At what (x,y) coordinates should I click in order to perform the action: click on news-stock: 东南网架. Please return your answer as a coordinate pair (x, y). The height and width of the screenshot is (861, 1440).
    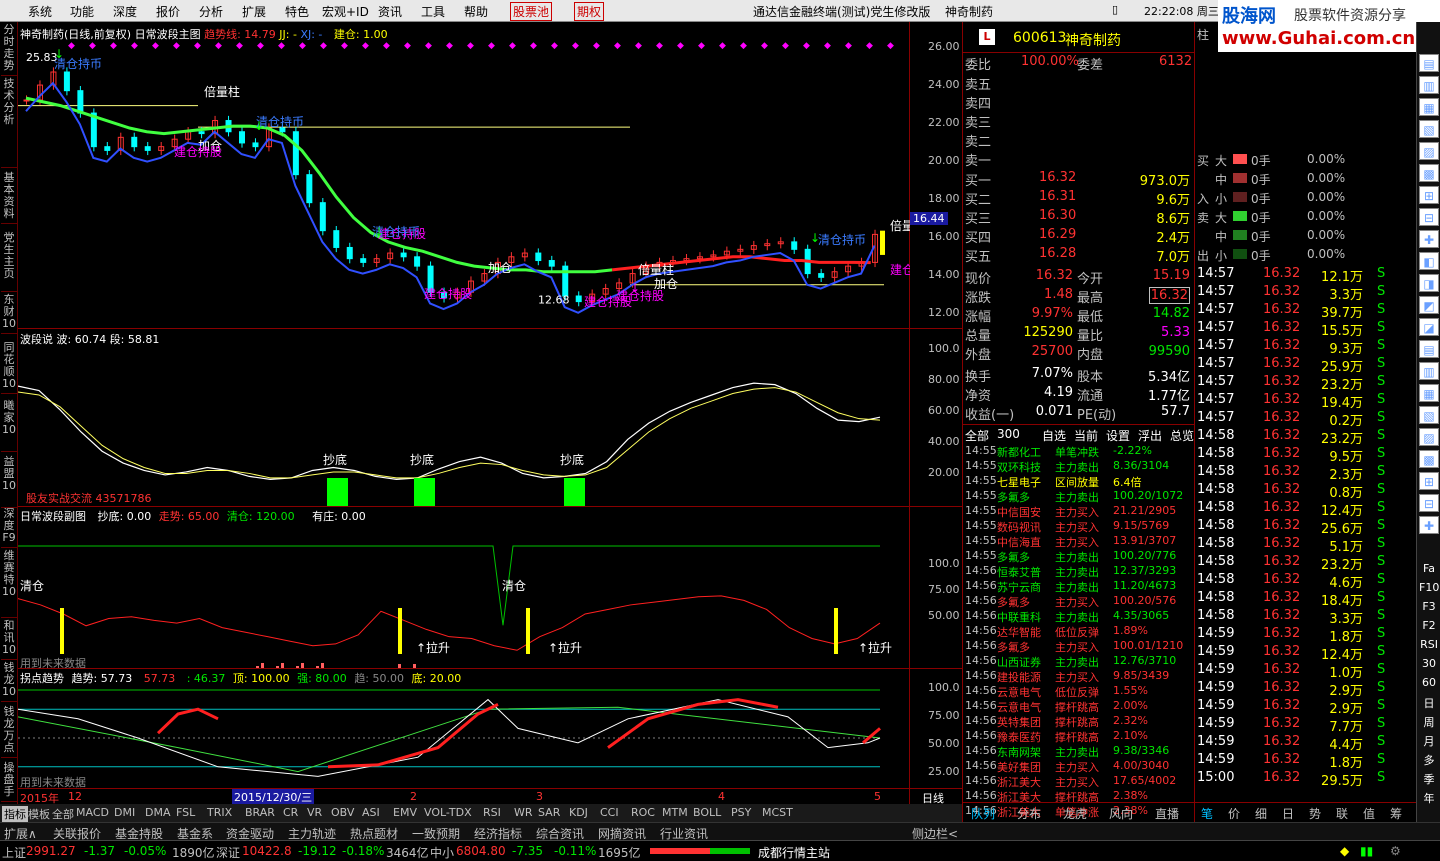
    Looking at the image, I should click on (1019, 752).